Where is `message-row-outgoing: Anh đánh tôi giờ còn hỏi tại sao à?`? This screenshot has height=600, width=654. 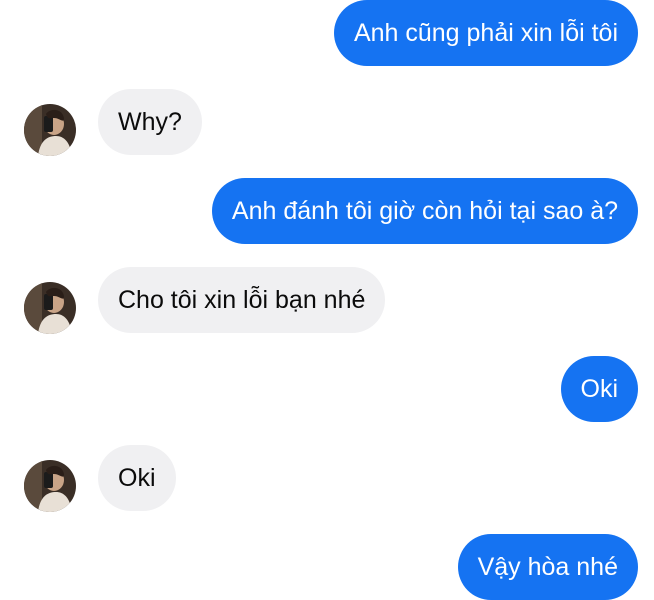 message-row-outgoing: Anh đánh tôi giờ còn hỏi tại sao à? is located at coordinates (327, 211).